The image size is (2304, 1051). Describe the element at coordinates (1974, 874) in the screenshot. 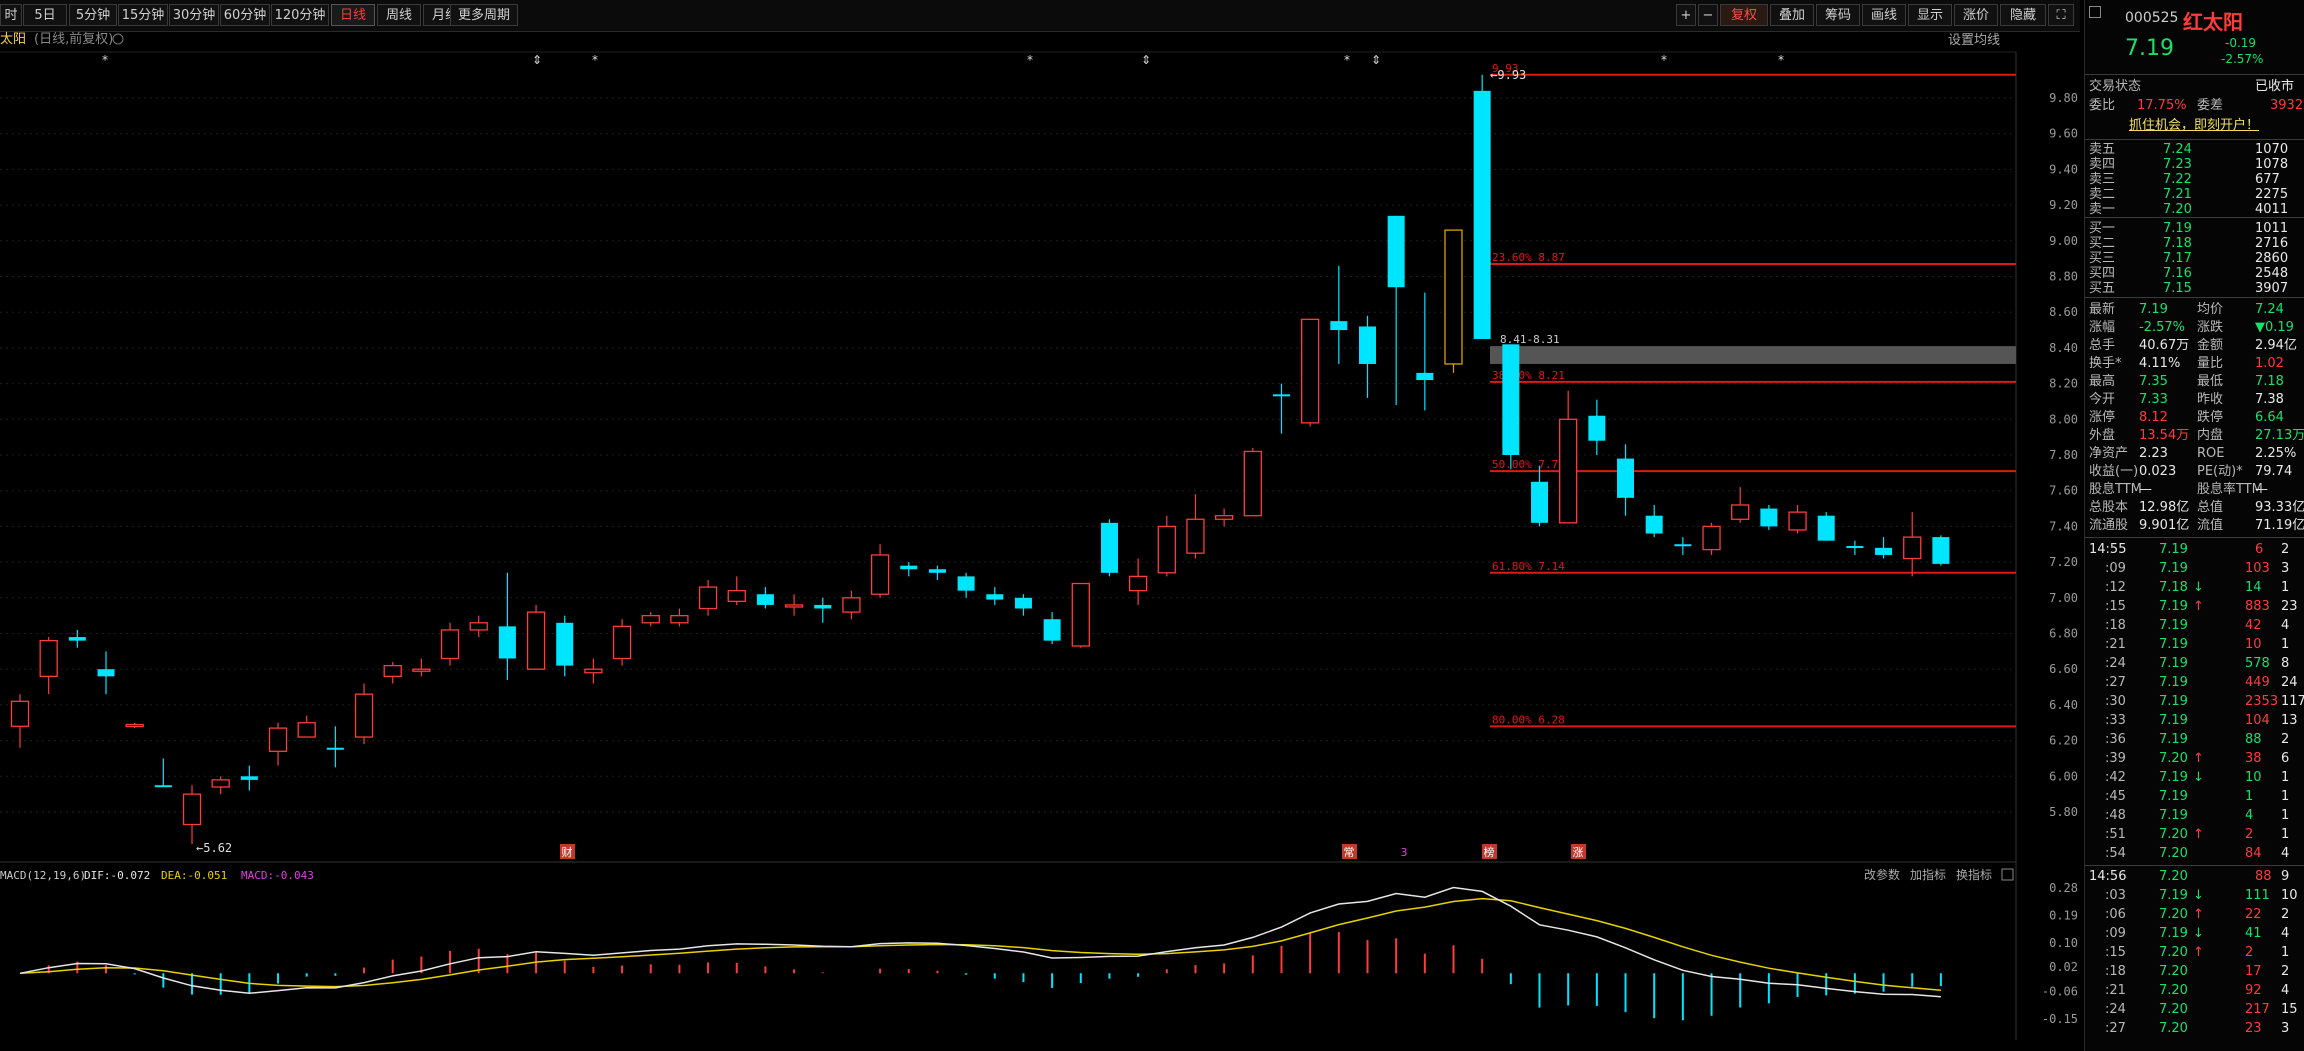

I see `switch-indicator-link: 换指标` at that location.